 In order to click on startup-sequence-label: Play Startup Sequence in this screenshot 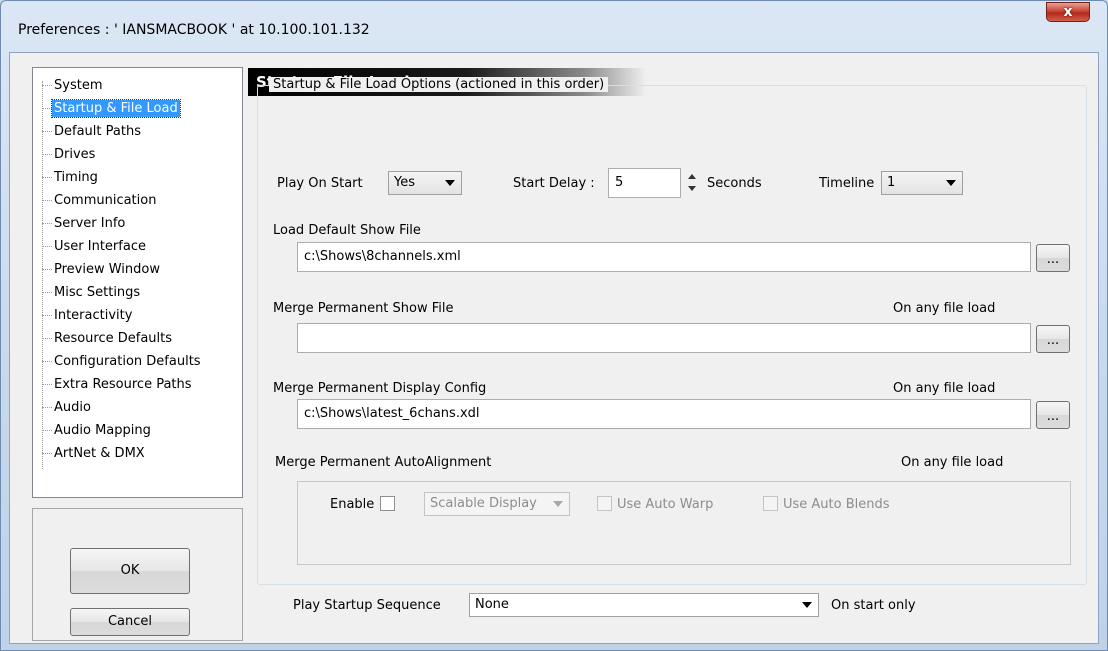, I will do `click(367, 605)`.